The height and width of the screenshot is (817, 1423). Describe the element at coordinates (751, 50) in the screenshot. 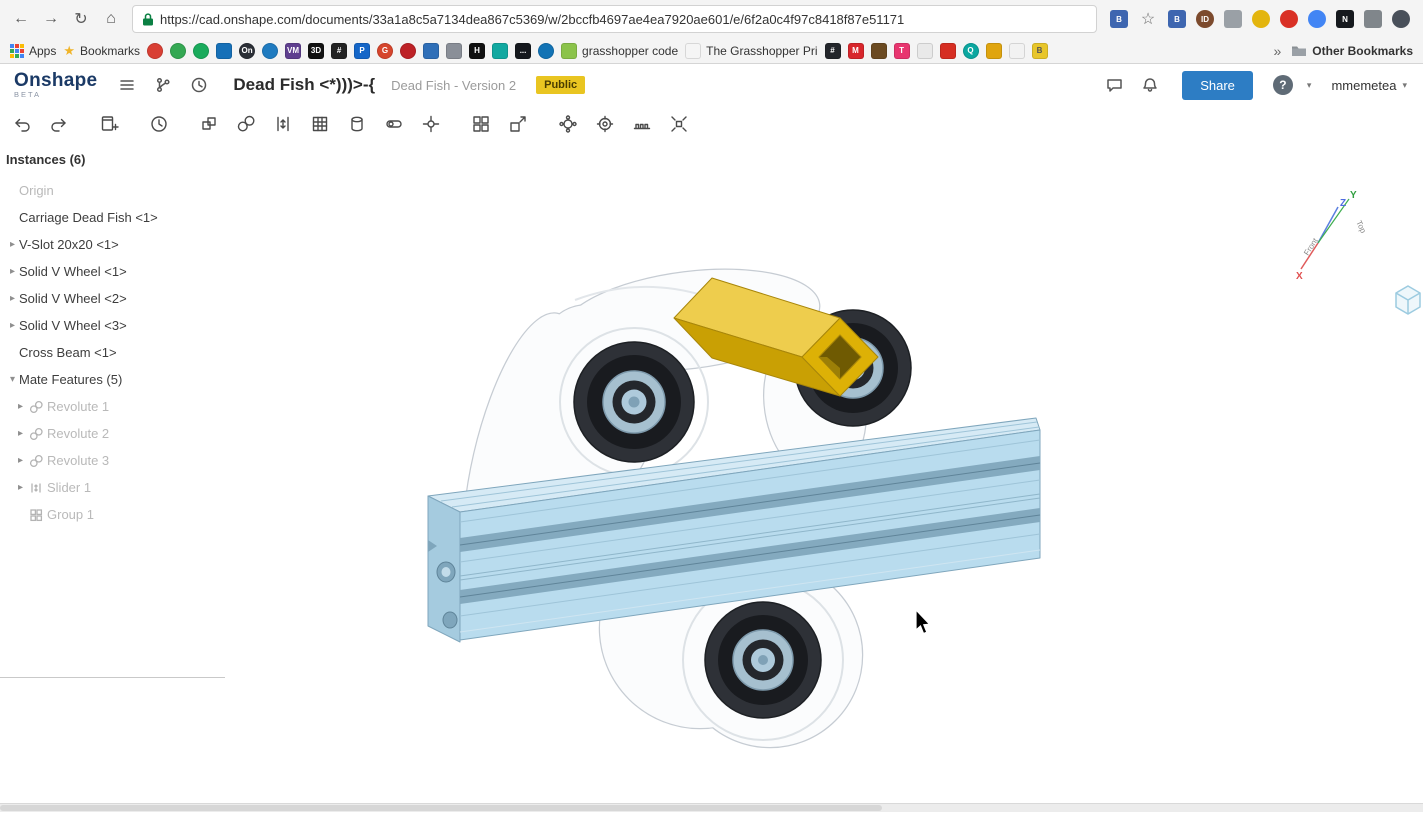

I see `bookmark-grasshopper-primer: The Grasshopper Pri` at that location.